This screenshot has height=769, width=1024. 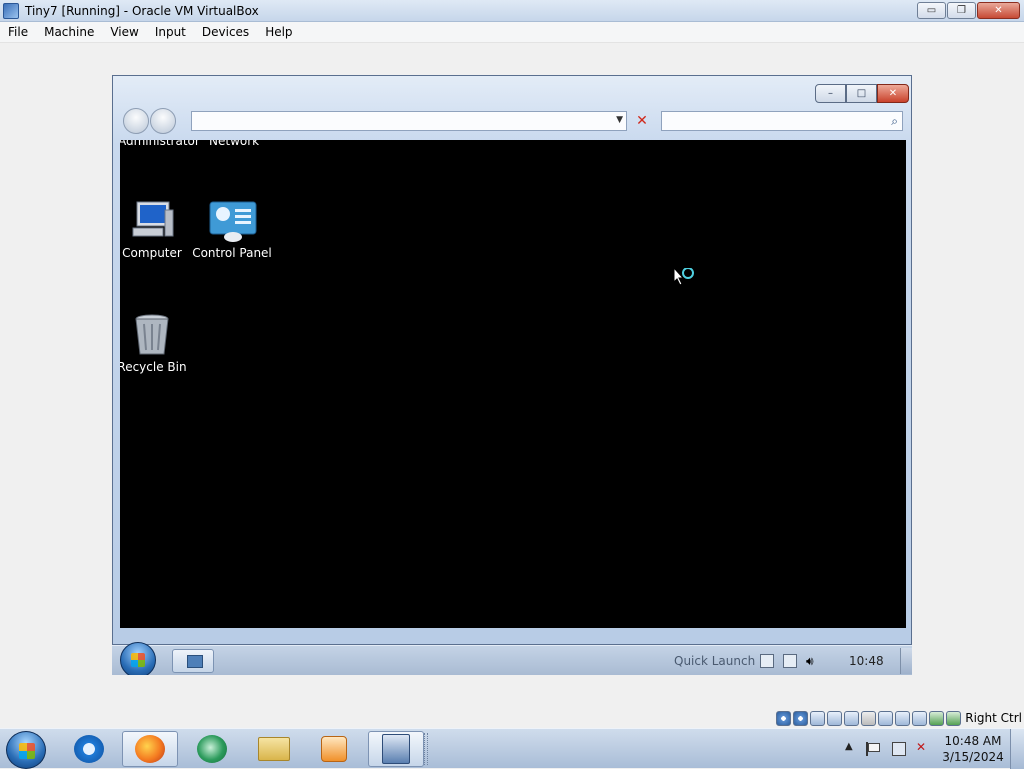 What do you see at coordinates (835, 718) in the screenshot?
I see `network-icon` at bounding box center [835, 718].